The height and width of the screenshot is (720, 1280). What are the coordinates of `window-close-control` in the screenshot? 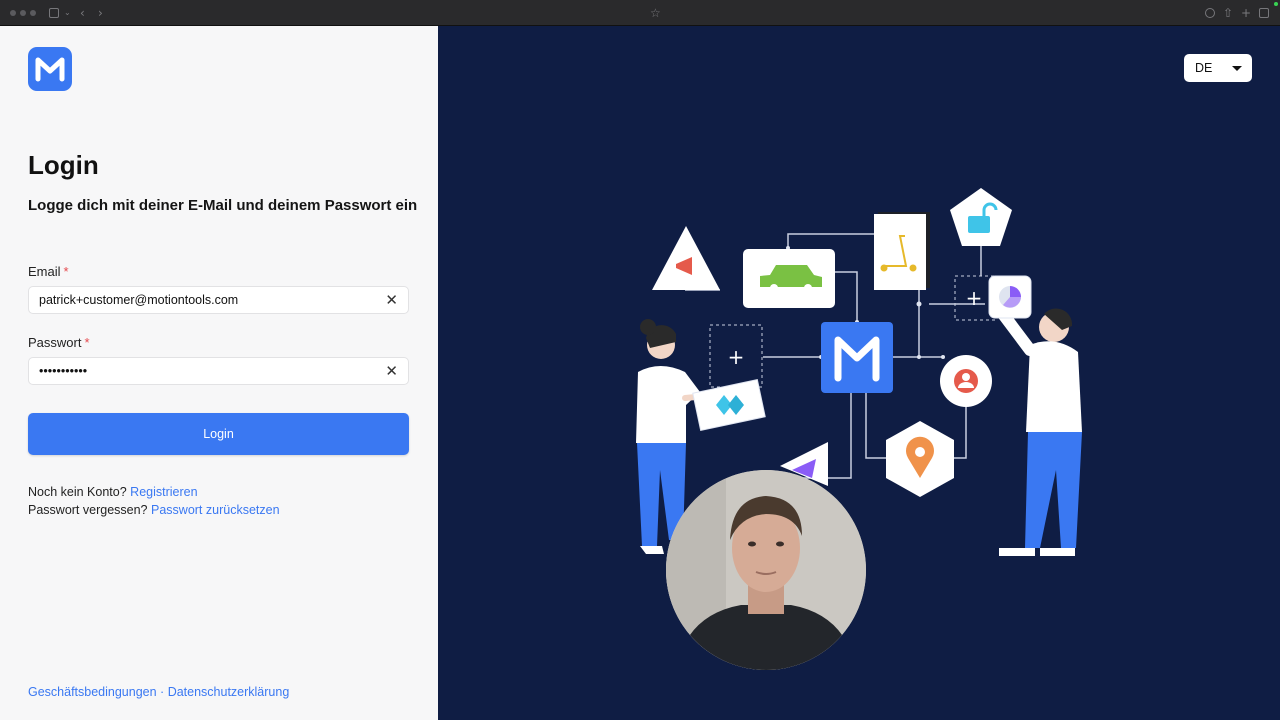 It's located at (13, 13).